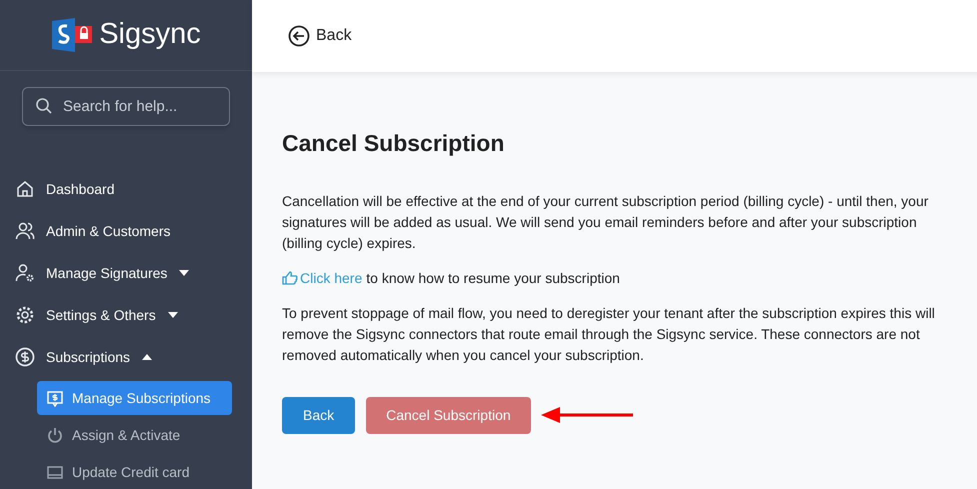 This screenshot has height=489, width=977. I want to click on user-gear-icon, so click(25, 273).